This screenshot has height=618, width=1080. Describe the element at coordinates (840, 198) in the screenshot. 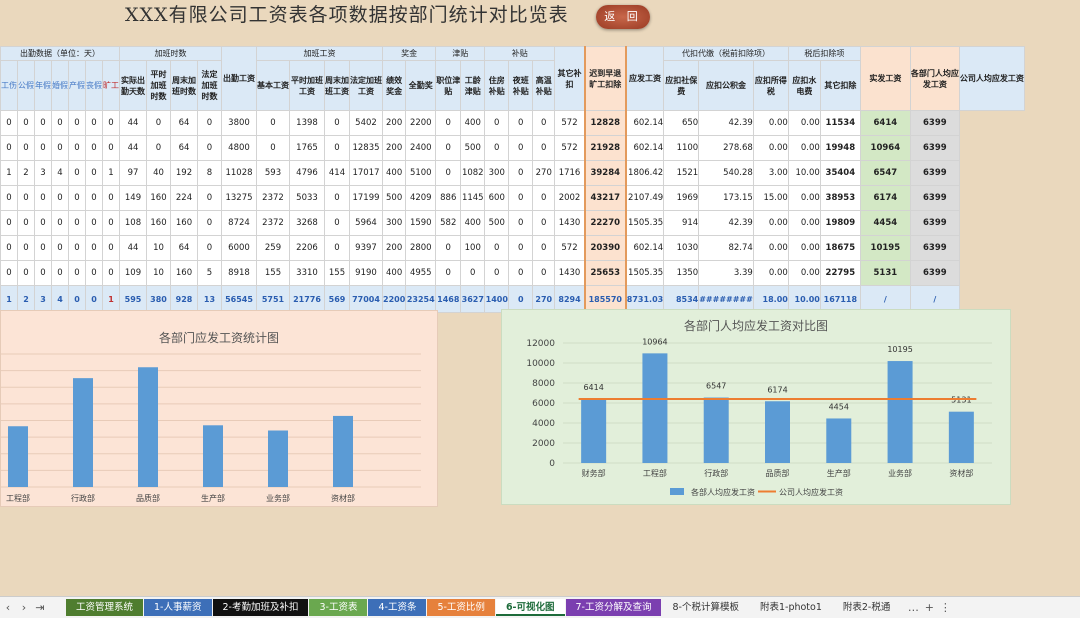

I see `table-cell: 38953` at that location.